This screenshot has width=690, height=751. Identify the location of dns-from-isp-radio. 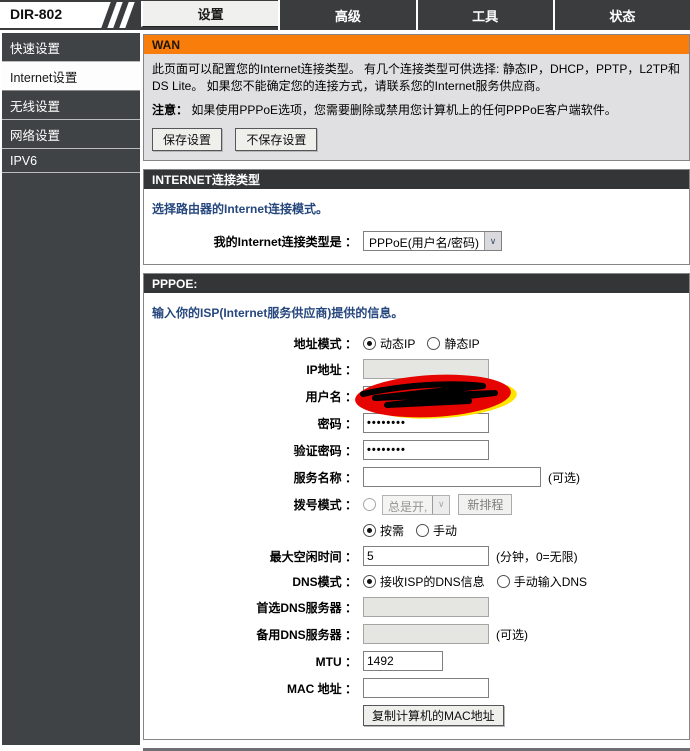
(369, 582).